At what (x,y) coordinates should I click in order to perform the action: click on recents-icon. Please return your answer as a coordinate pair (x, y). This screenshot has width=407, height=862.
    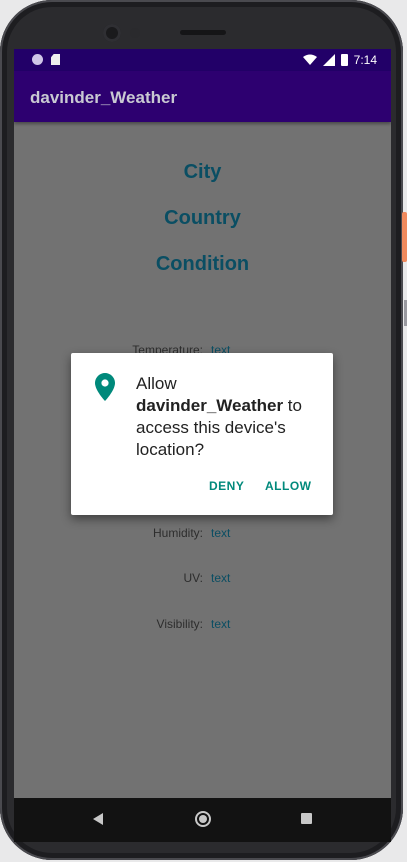
    Looking at the image, I should click on (306, 818).